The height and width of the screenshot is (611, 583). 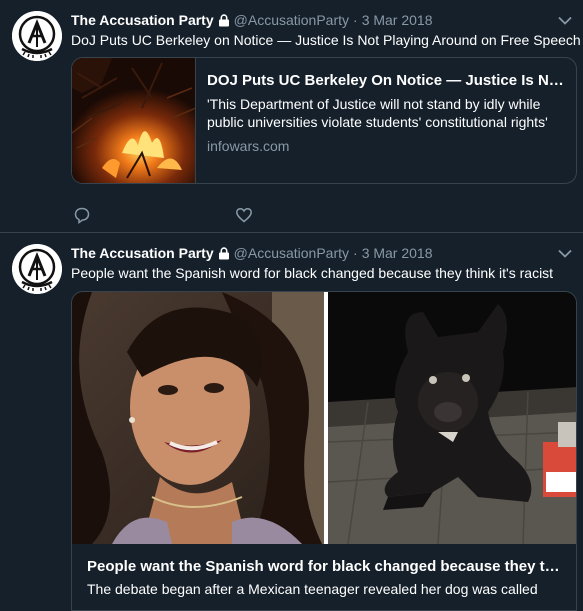 I want to click on tweet-actions, so click(x=163, y=215).